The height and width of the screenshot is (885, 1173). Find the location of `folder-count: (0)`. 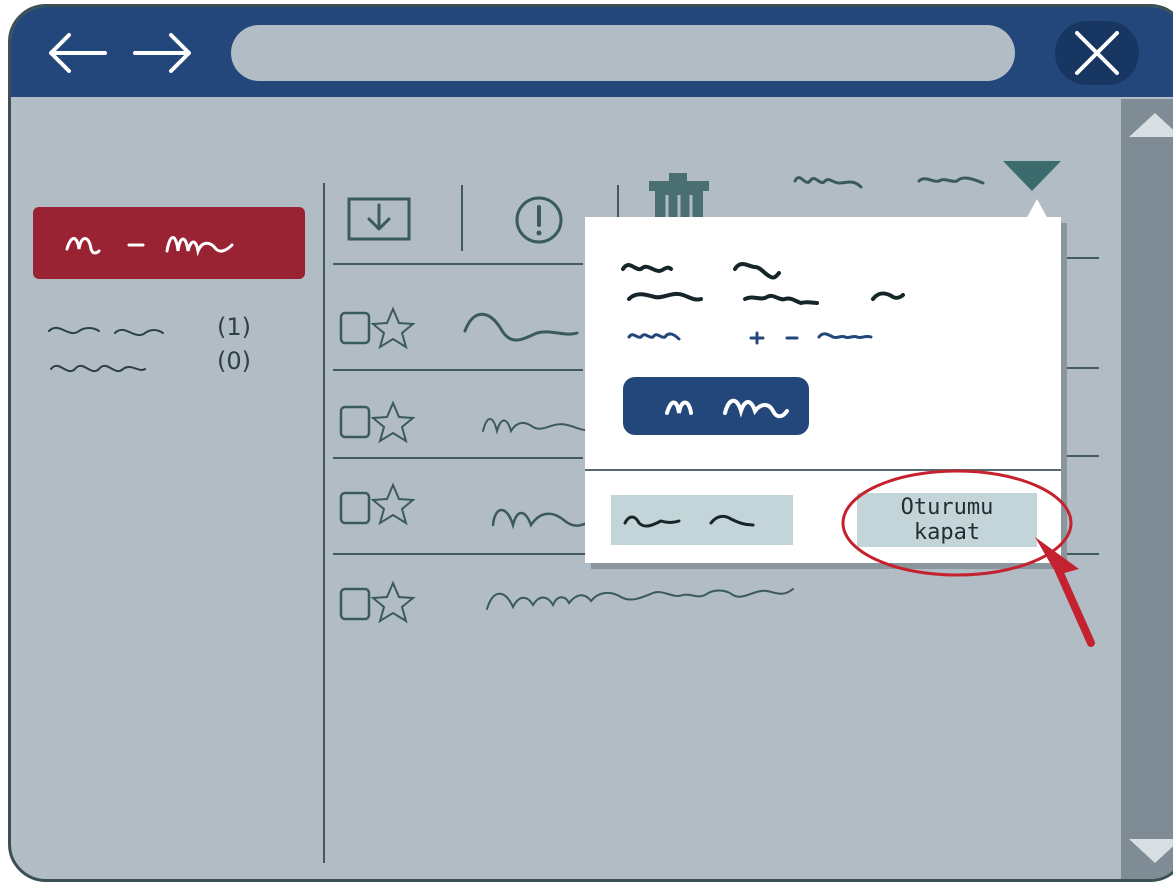

folder-count: (0) is located at coordinates (234, 361).